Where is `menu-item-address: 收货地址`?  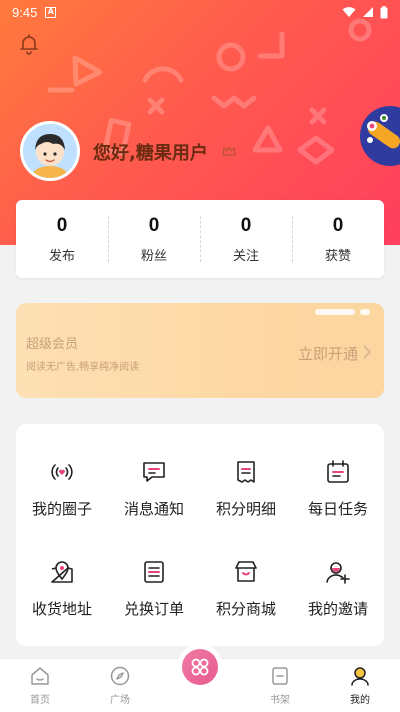
menu-item-address: 收货地址 is located at coordinates (62, 588).